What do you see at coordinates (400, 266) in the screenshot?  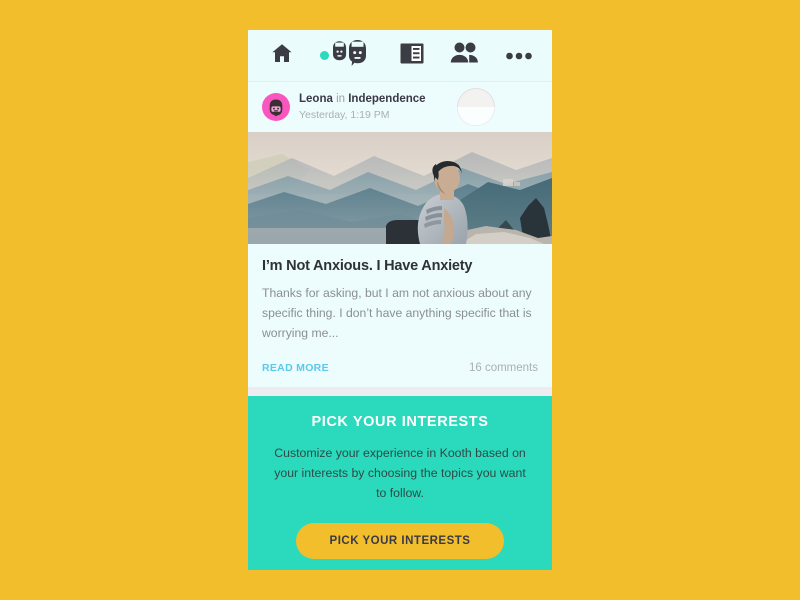 I see `post-title: I’m Not Anxious. I Have Anxiety` at bounding box center [400, 266].